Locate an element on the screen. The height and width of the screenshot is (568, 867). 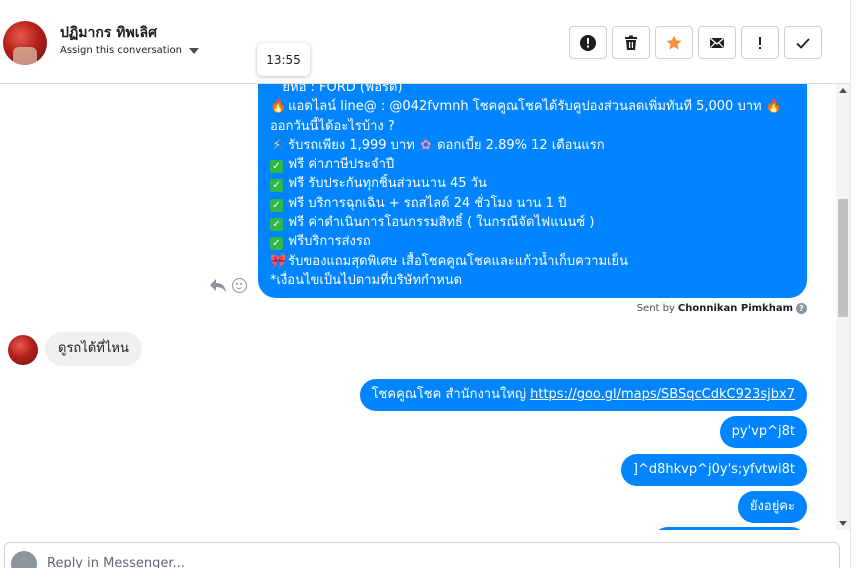
sent-by-label: Sent by Chonnikan Pimkham ? is located at coordinates (722, 308).